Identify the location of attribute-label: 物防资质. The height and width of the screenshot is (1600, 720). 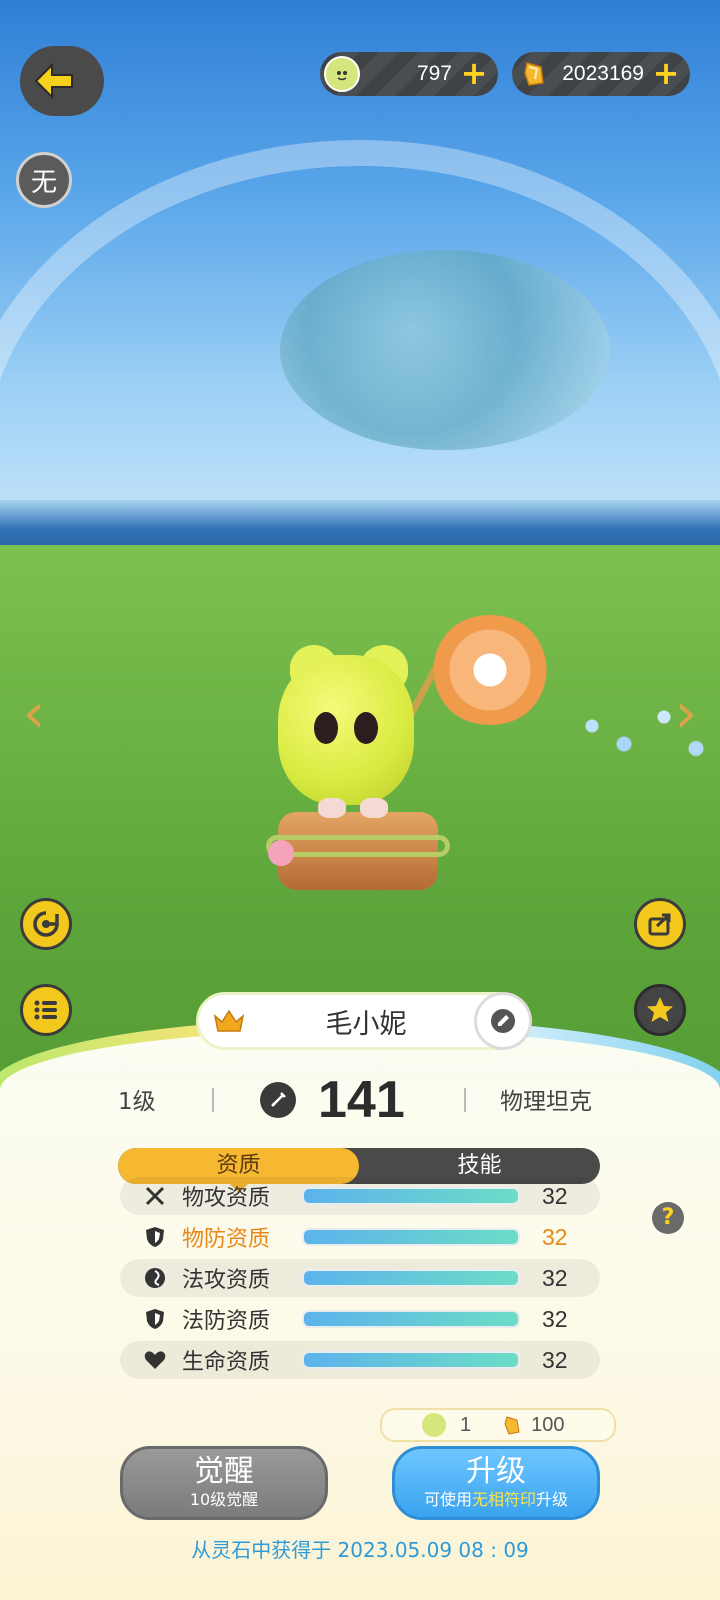
(226, 1239).